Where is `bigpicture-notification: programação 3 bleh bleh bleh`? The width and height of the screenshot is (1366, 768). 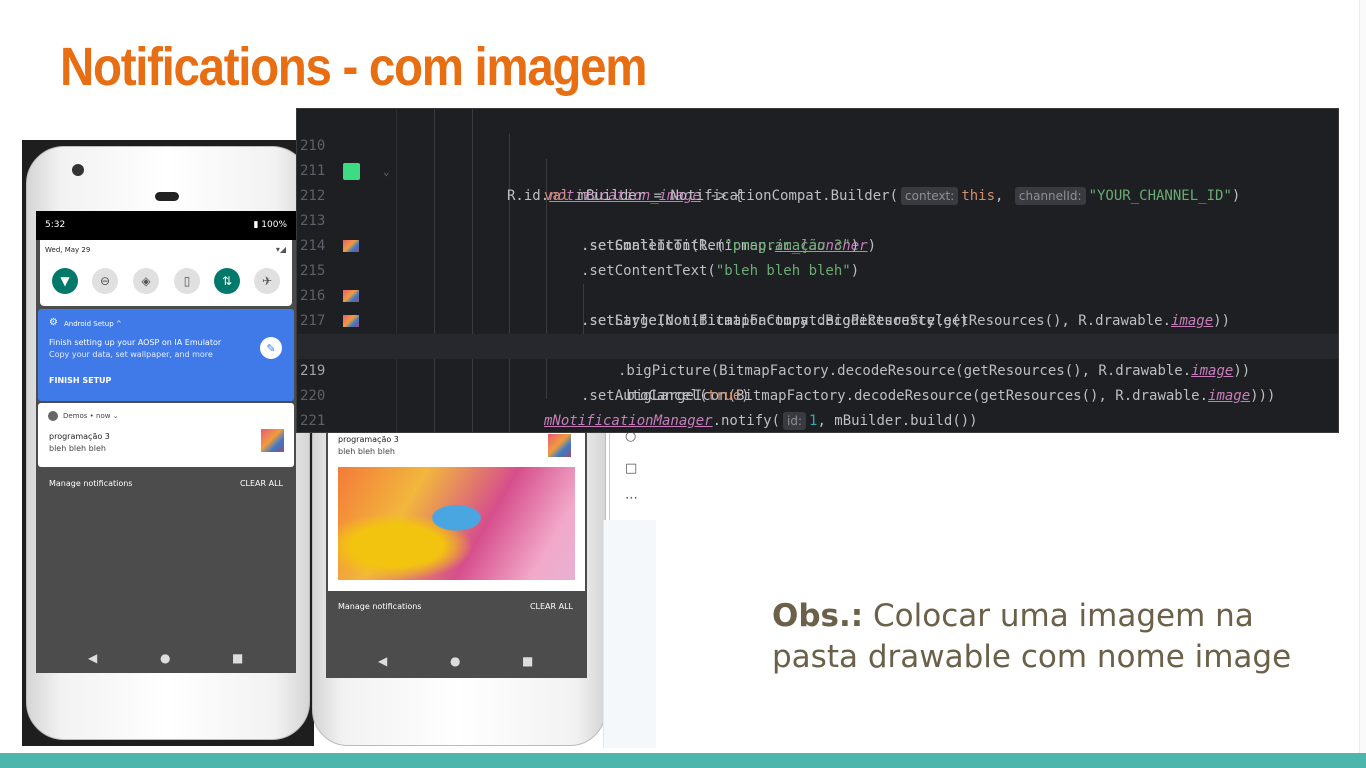 bigpicture-notification: programação 3 bleh bleh bleh is located at coordinates (456, 508).